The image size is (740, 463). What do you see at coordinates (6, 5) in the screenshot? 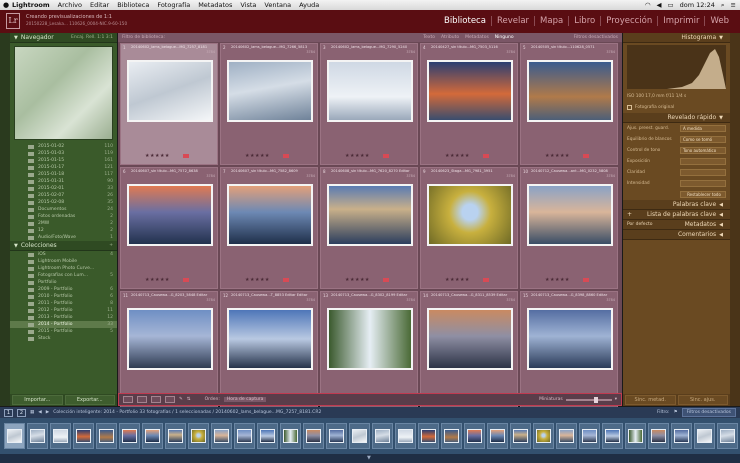
I see `apple-icon: ●` at bounding box center [6, 5].